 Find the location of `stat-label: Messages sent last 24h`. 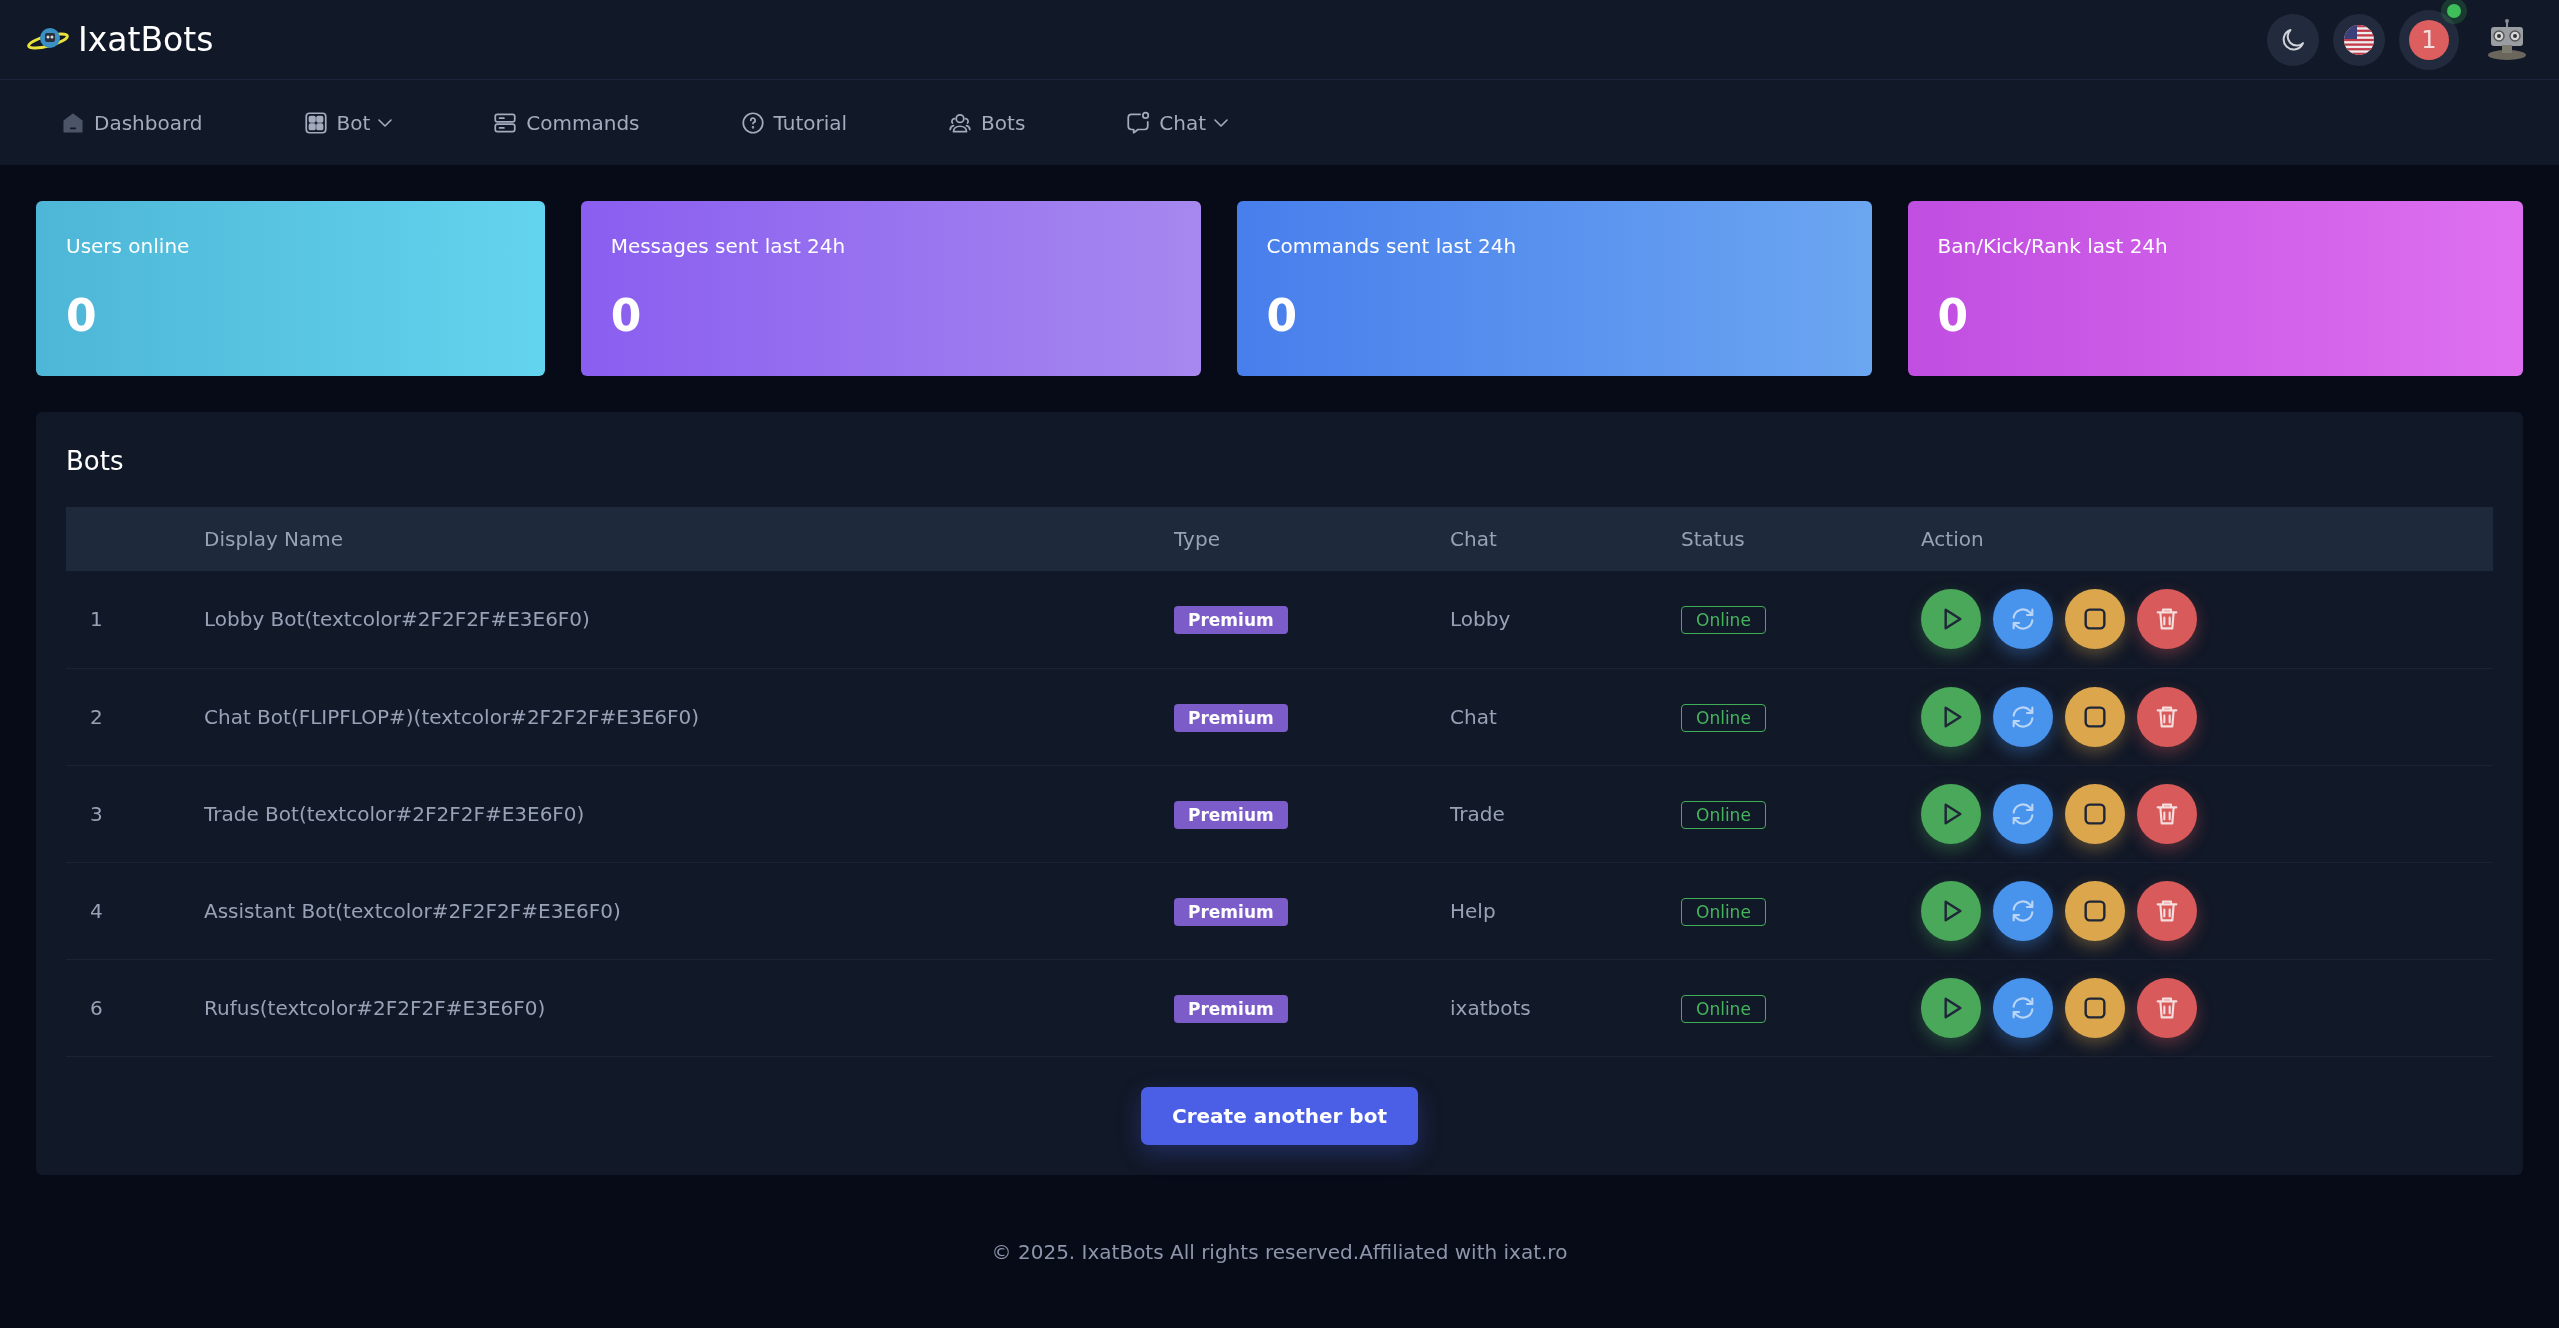

stat-label: Messages sent last 24h is located at coordinates (728, 246).